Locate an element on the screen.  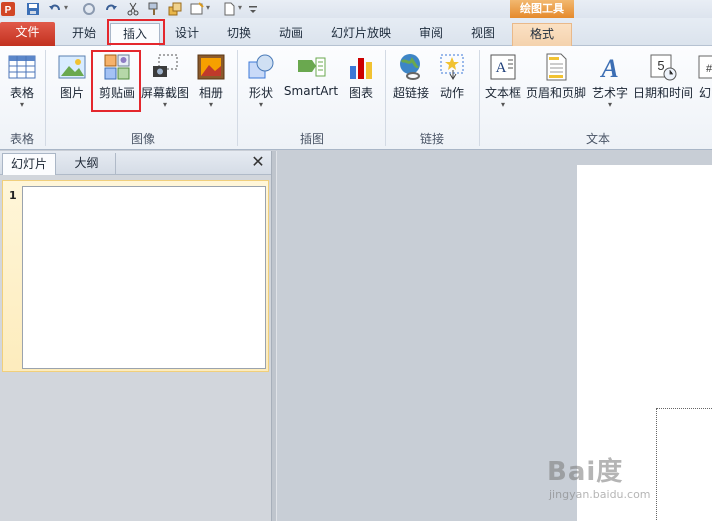
tab-outline: 大纲 is located at coordinates (87, 164).